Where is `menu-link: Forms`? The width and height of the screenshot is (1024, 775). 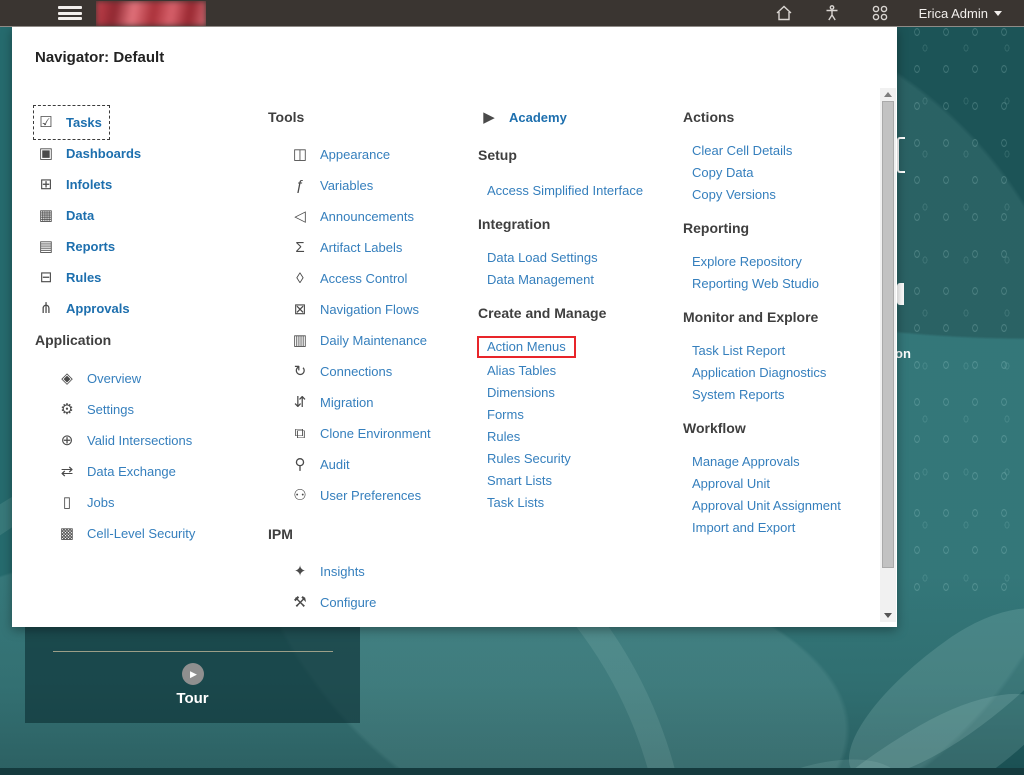 menu-link: Forms is located at coordinates (579, 414).